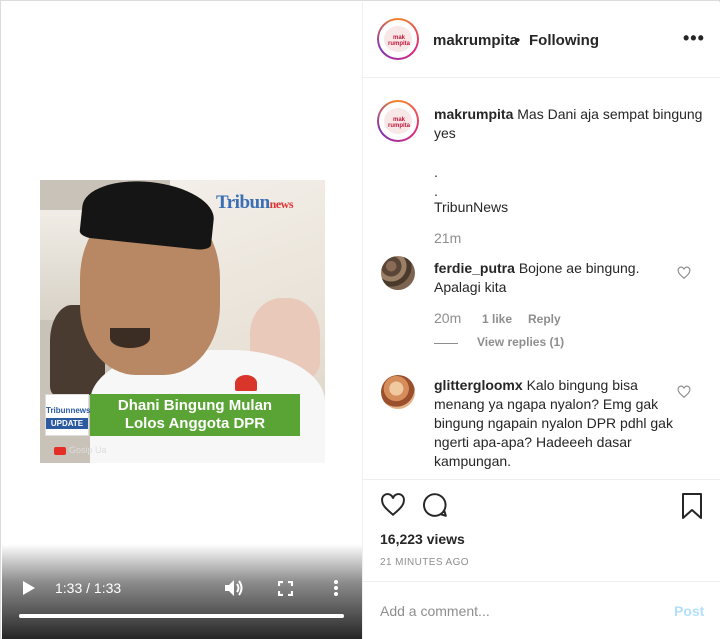  I want to click on play-button, so click(29, 588).